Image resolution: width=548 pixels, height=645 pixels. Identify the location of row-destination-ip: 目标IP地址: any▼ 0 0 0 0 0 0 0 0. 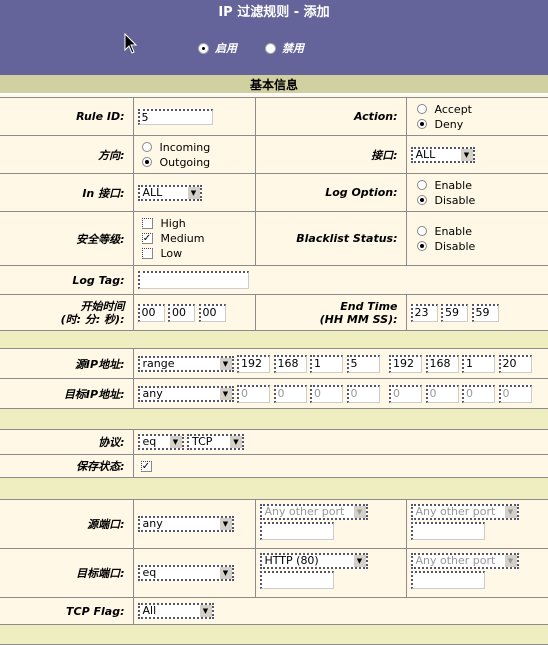
(274, 394).